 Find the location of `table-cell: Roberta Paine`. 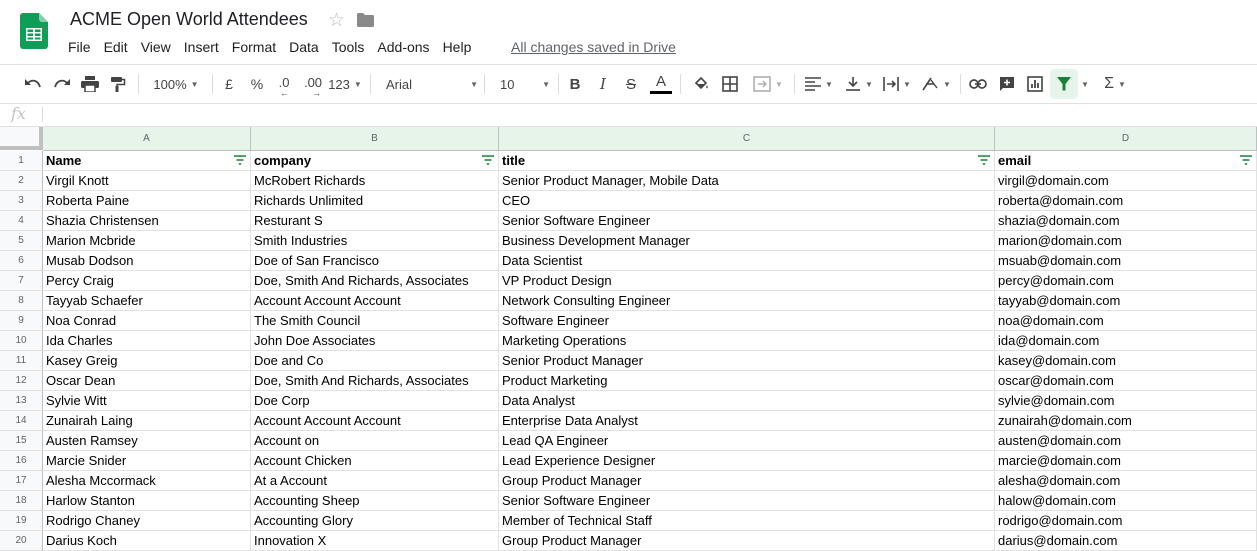

table-cell: Roberta Paine is located at coordinates (147, 201).